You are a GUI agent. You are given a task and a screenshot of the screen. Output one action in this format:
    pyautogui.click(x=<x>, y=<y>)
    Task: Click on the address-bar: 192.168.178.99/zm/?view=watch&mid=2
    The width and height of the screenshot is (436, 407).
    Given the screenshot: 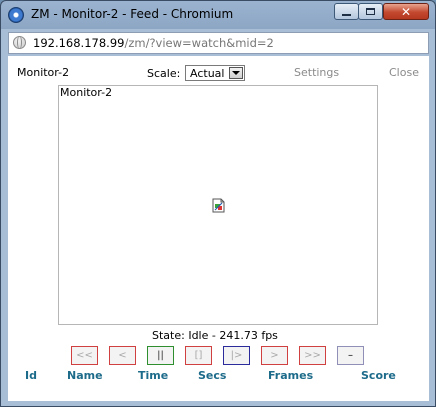 What is the action you would take?
    pyautogui.click(x=218, y=43)
    